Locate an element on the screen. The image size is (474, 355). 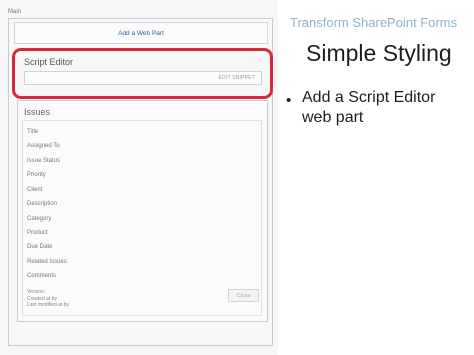
add-web-part-button: Add a Web Part is located at coordinates (141, 33).